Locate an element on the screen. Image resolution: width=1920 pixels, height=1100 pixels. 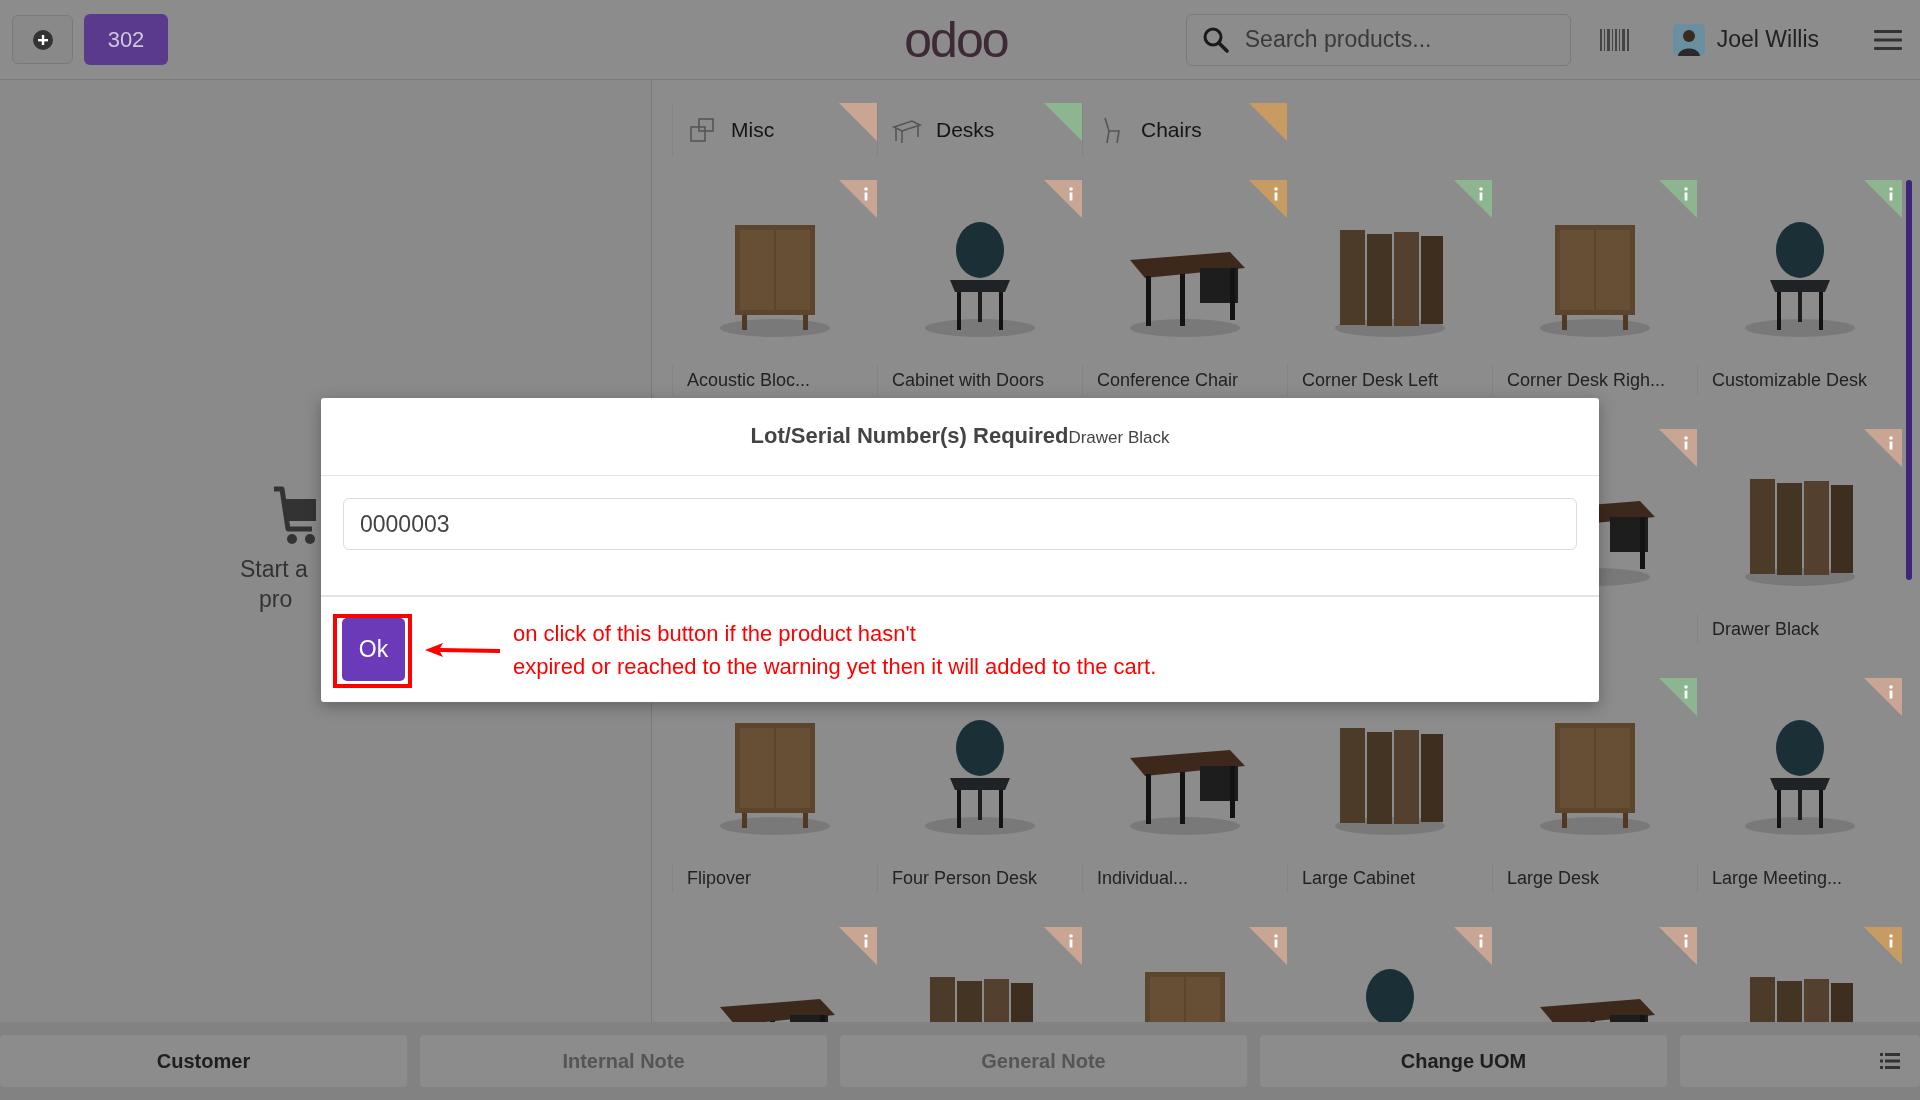
category-button: Desks is located at coordinates (979, 130).